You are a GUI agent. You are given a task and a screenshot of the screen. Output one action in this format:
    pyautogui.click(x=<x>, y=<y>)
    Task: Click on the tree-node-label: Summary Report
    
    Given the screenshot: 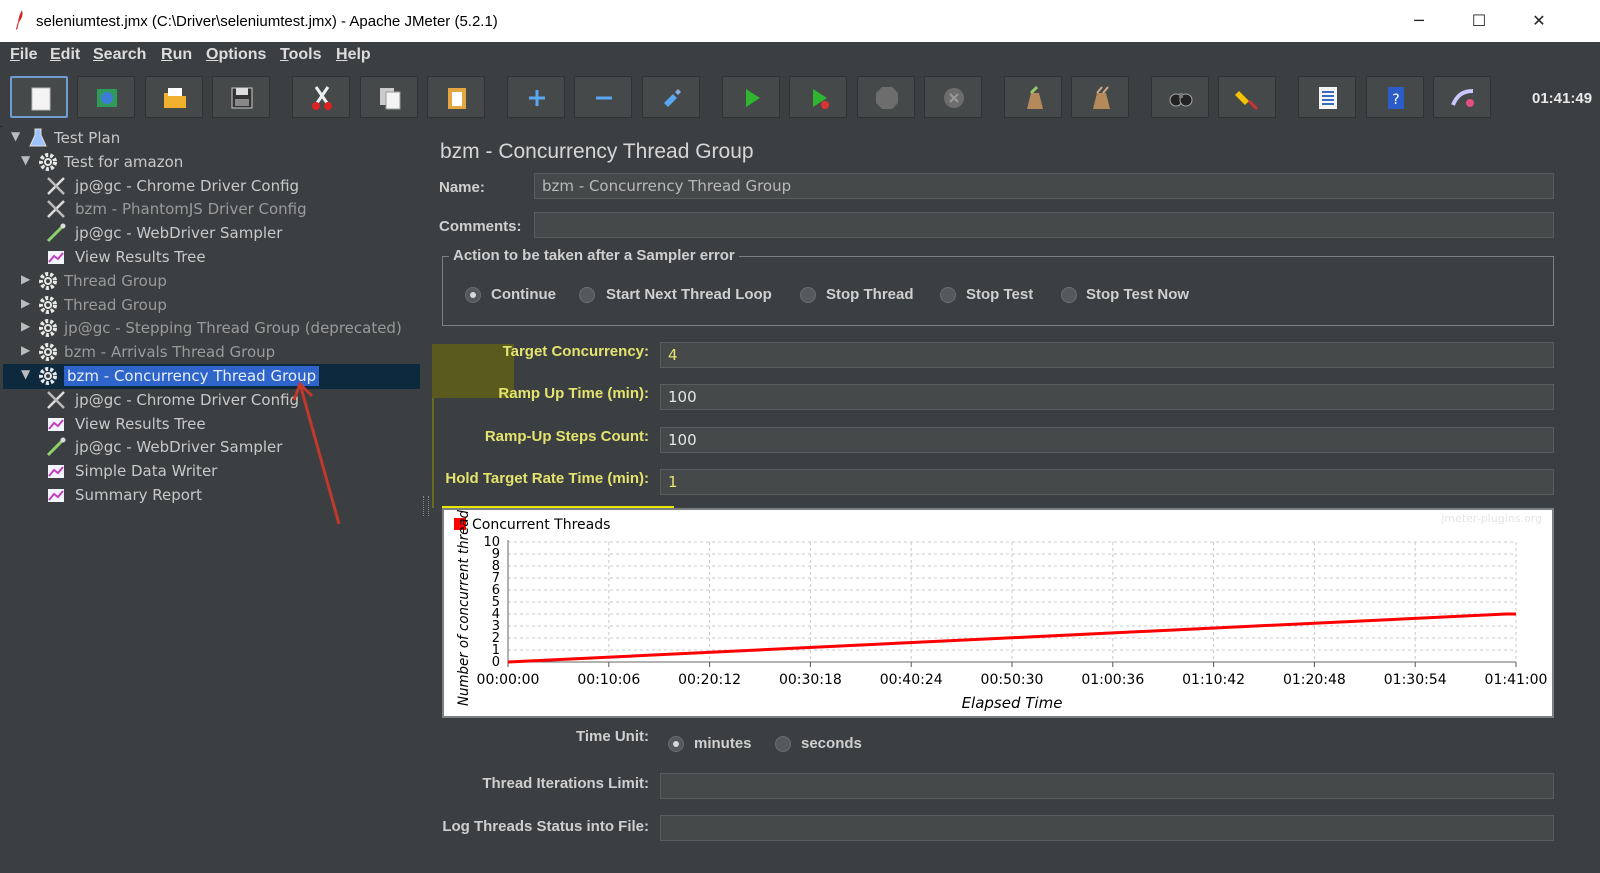 What is the action you would take?
    pyautogui.click(x=138, y=495)
    